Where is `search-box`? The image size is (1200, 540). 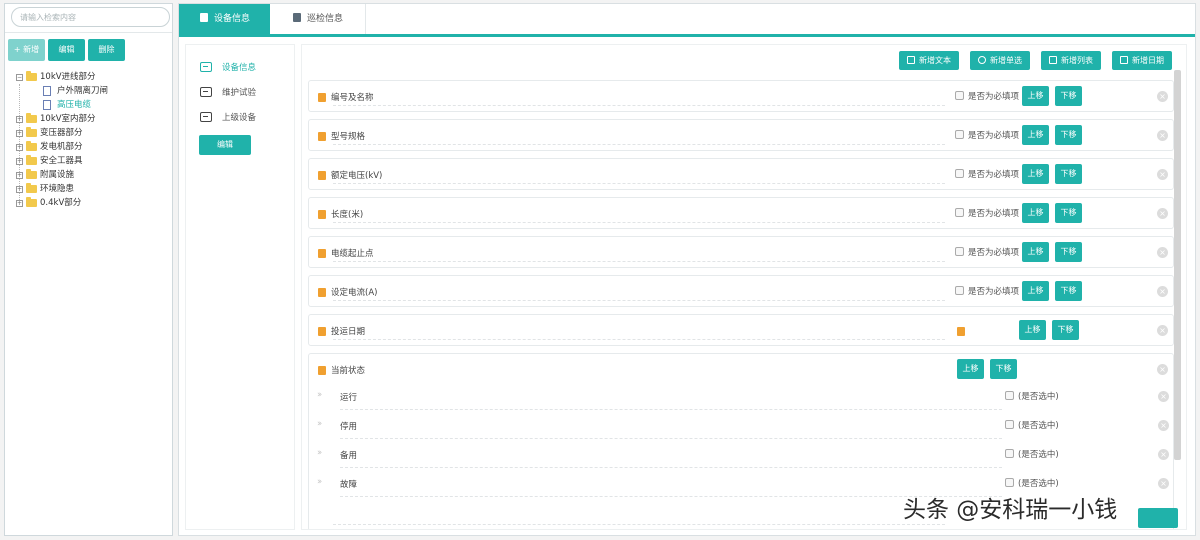 search-box is located at coordinates (90, 17).